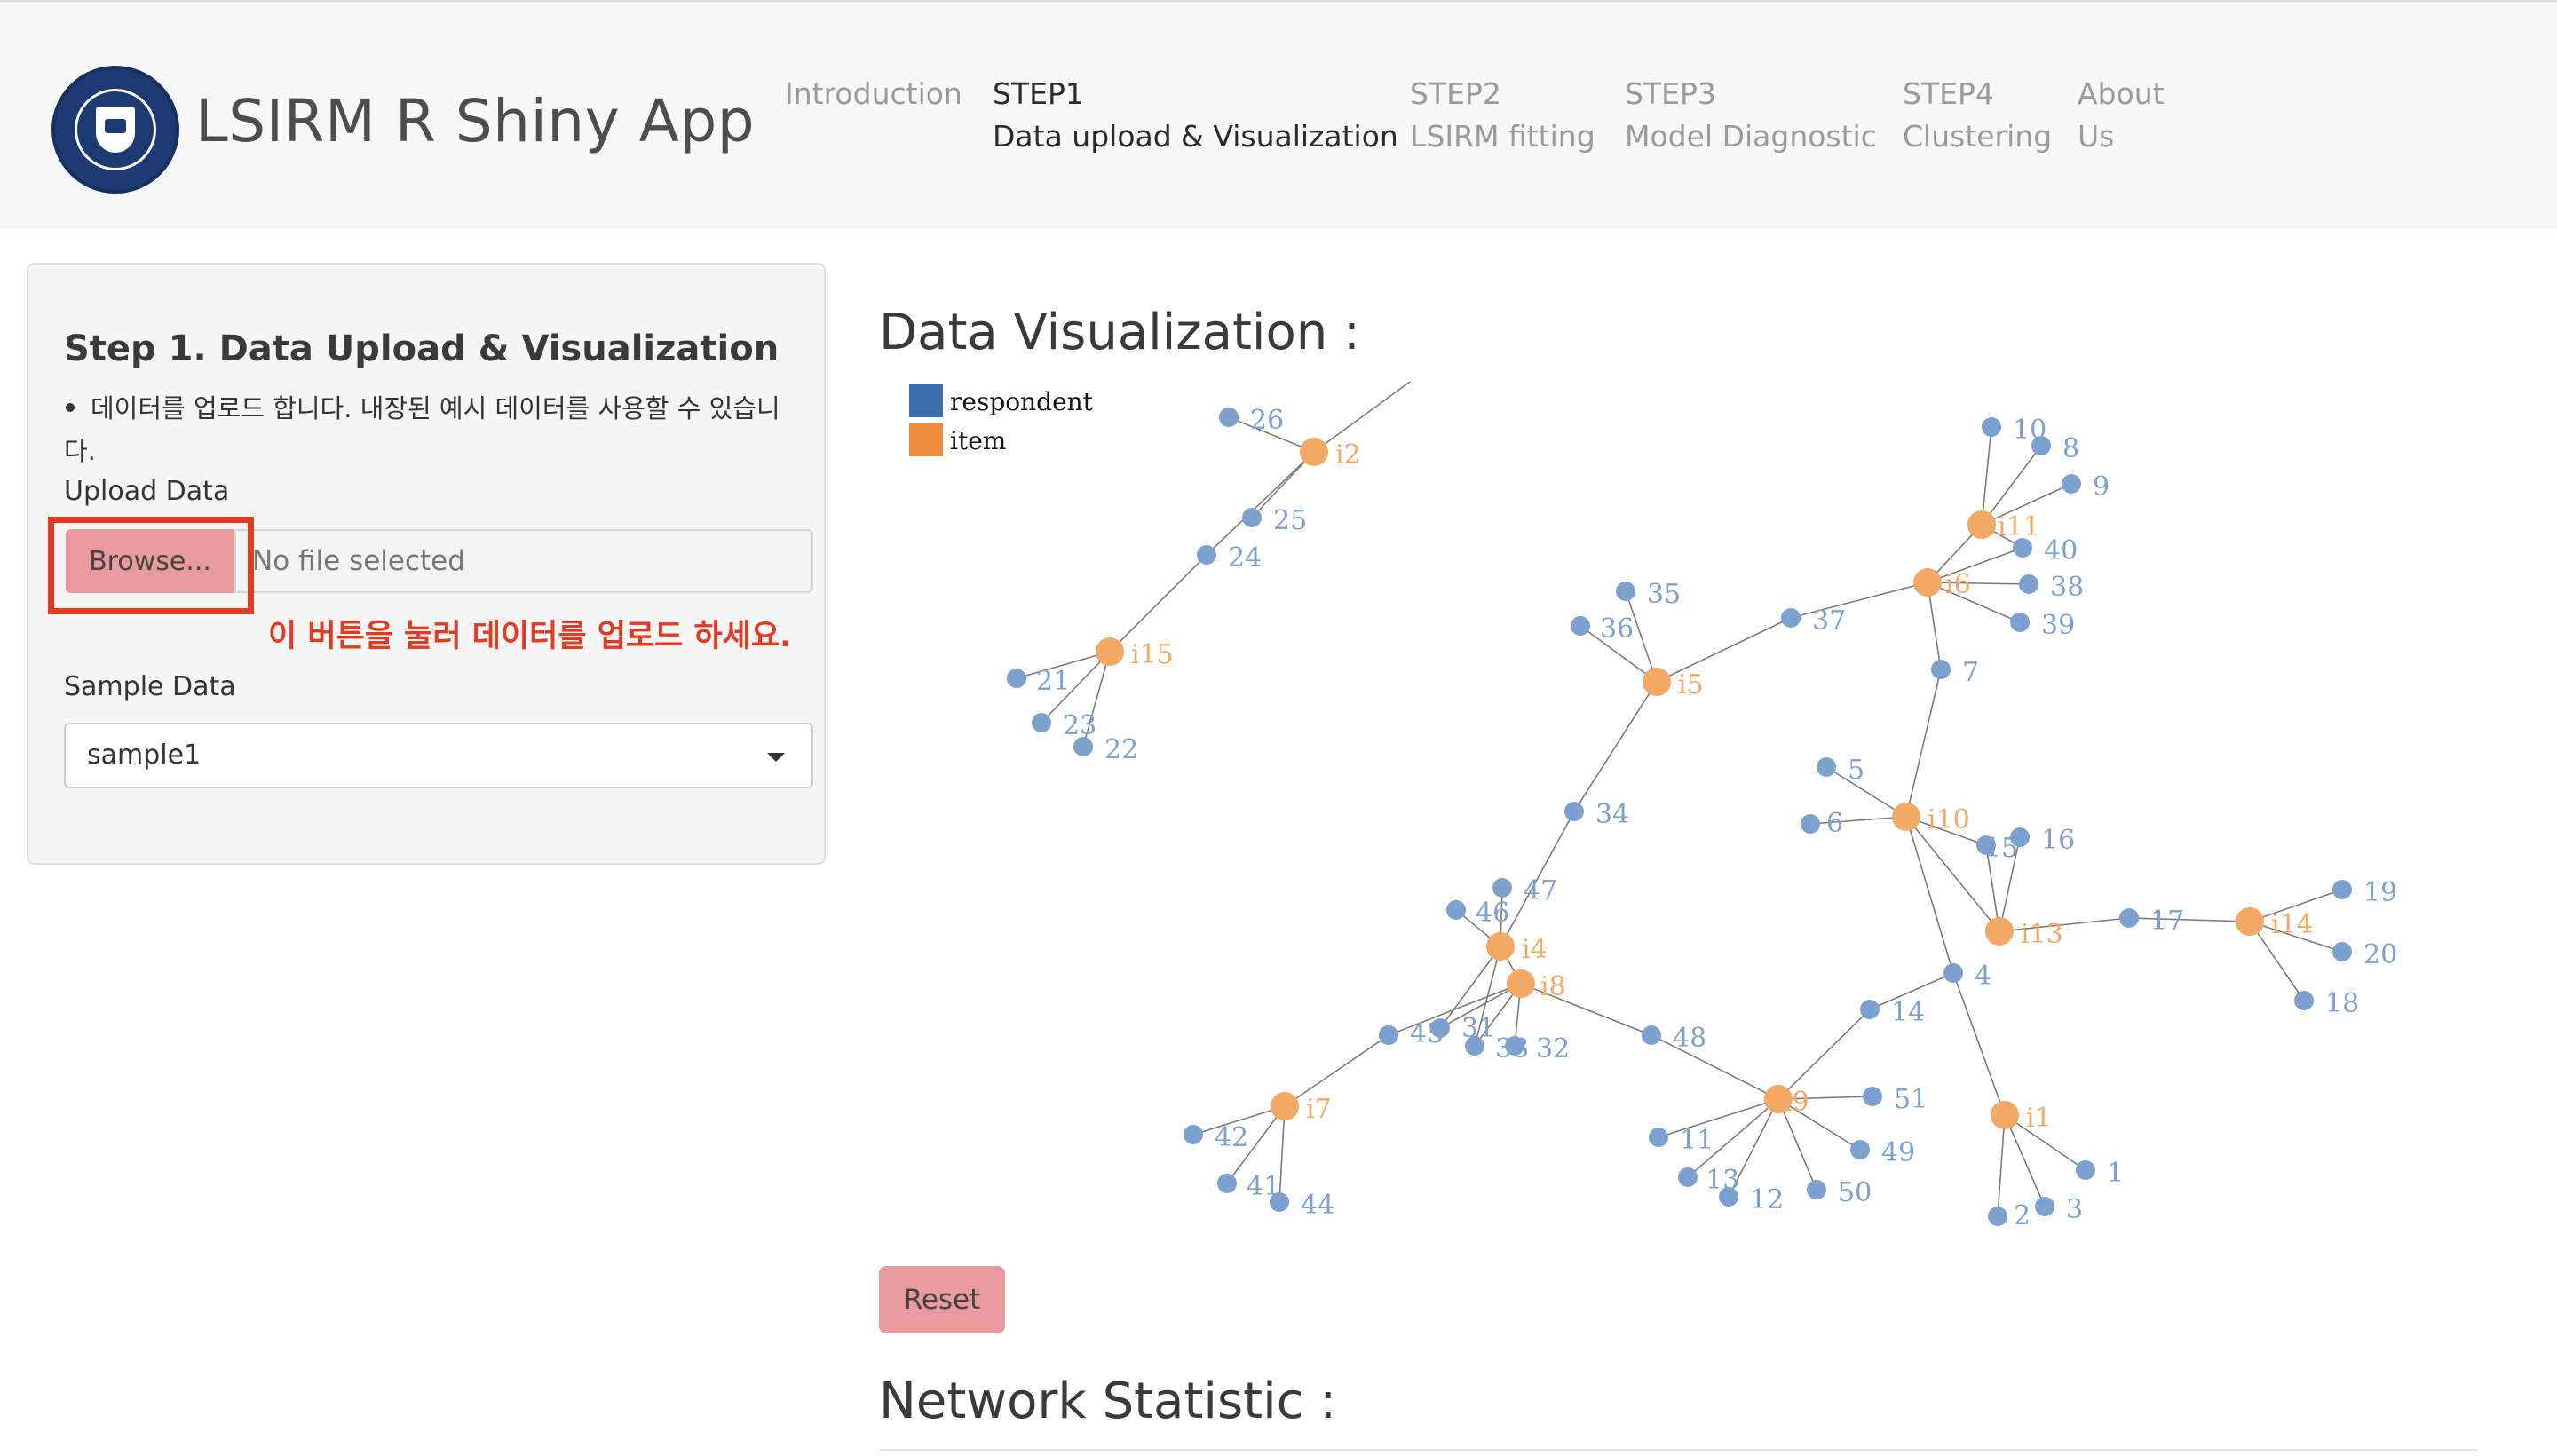 The image size is (2557, 1456). I want to click on item-node-i14, so click(2250, 921).